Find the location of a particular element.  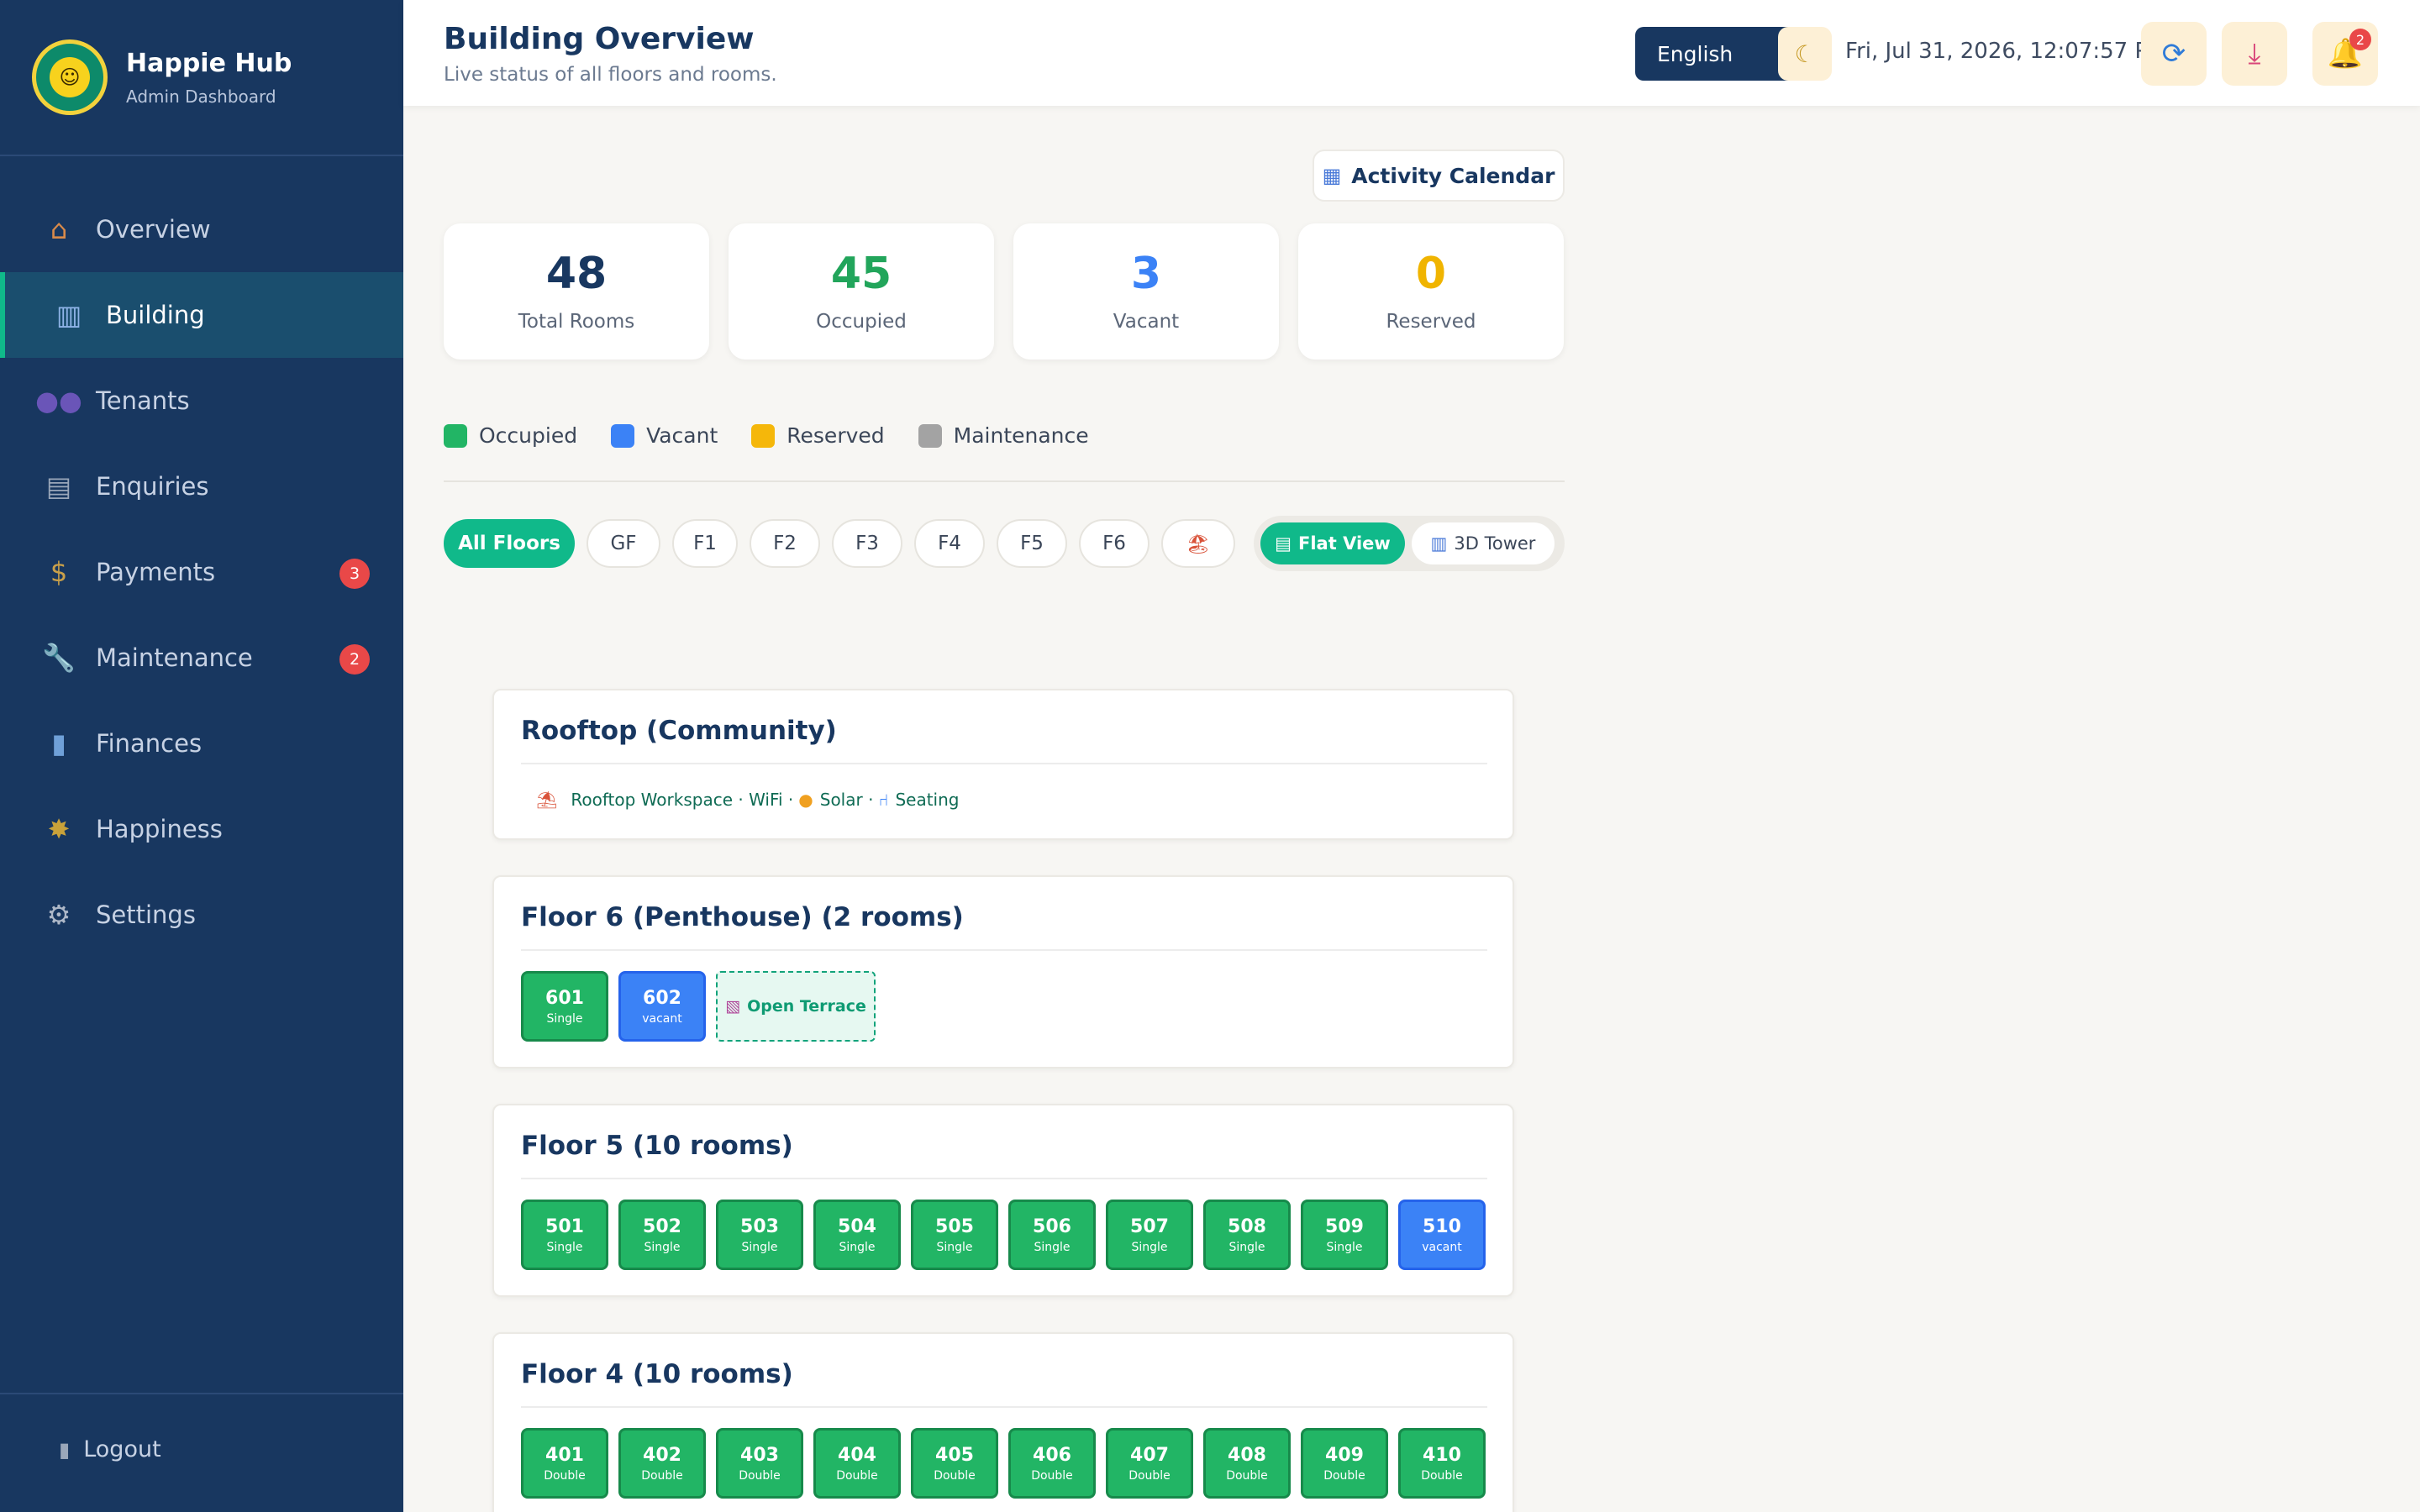

legend-reserved: Reserved is located at coordinates (818, 435).